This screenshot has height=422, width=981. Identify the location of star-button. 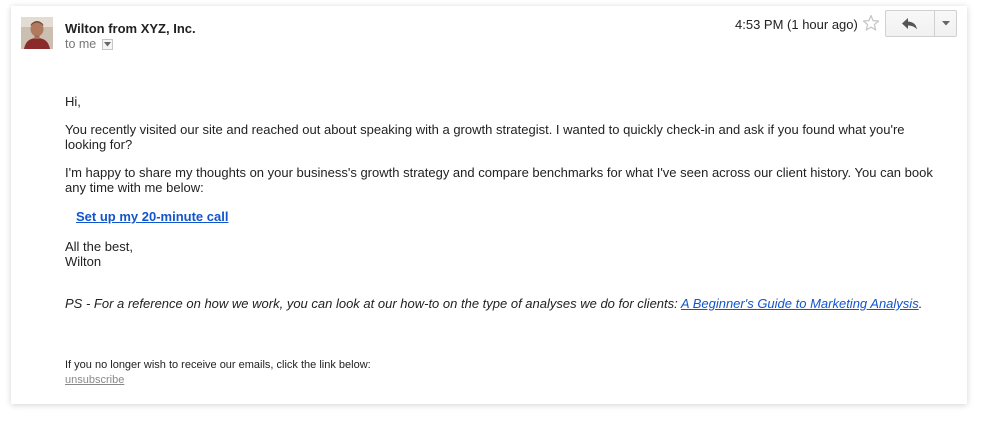
(871, 23).